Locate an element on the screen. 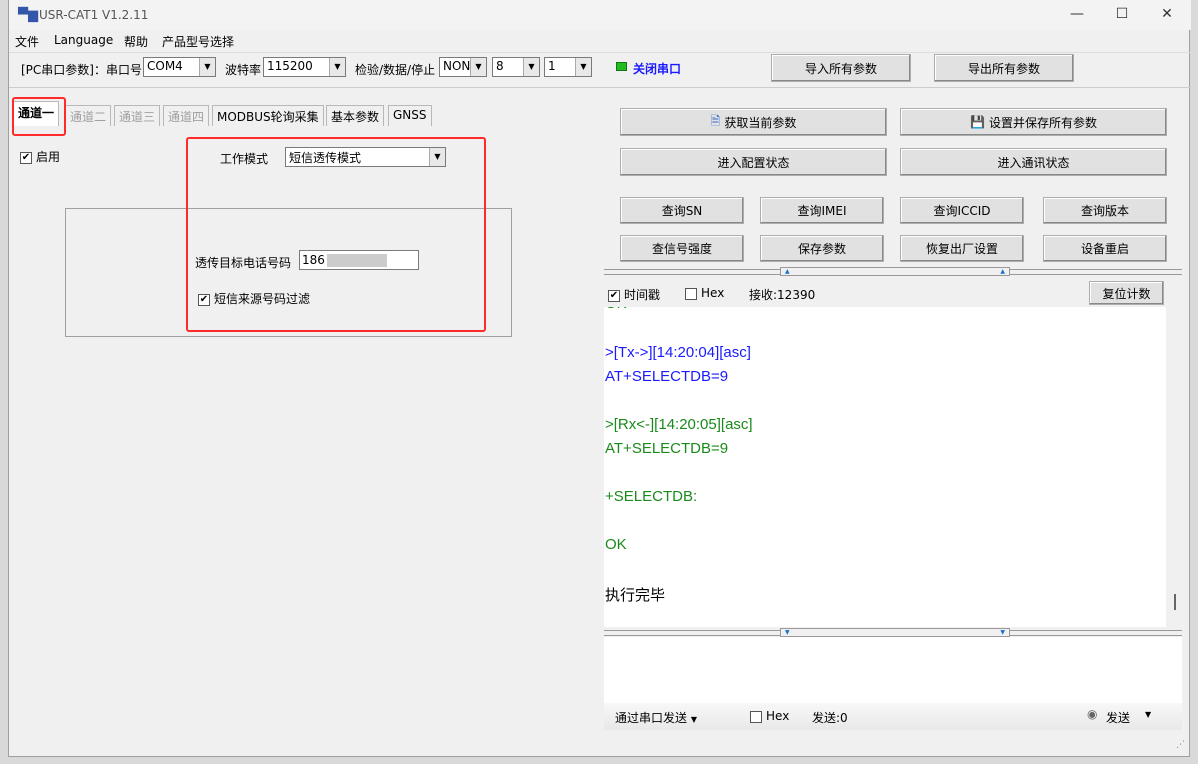 The width and height of the screenshot is (1198, 764). get-params-button: 🗎 获取当前参数 is located at coordinates (753, 122).